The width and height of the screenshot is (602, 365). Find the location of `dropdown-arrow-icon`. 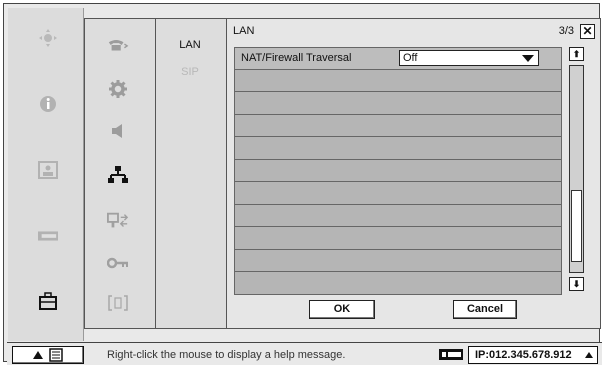

dropdown-arrow-icon is located at coordinates (528, 58).